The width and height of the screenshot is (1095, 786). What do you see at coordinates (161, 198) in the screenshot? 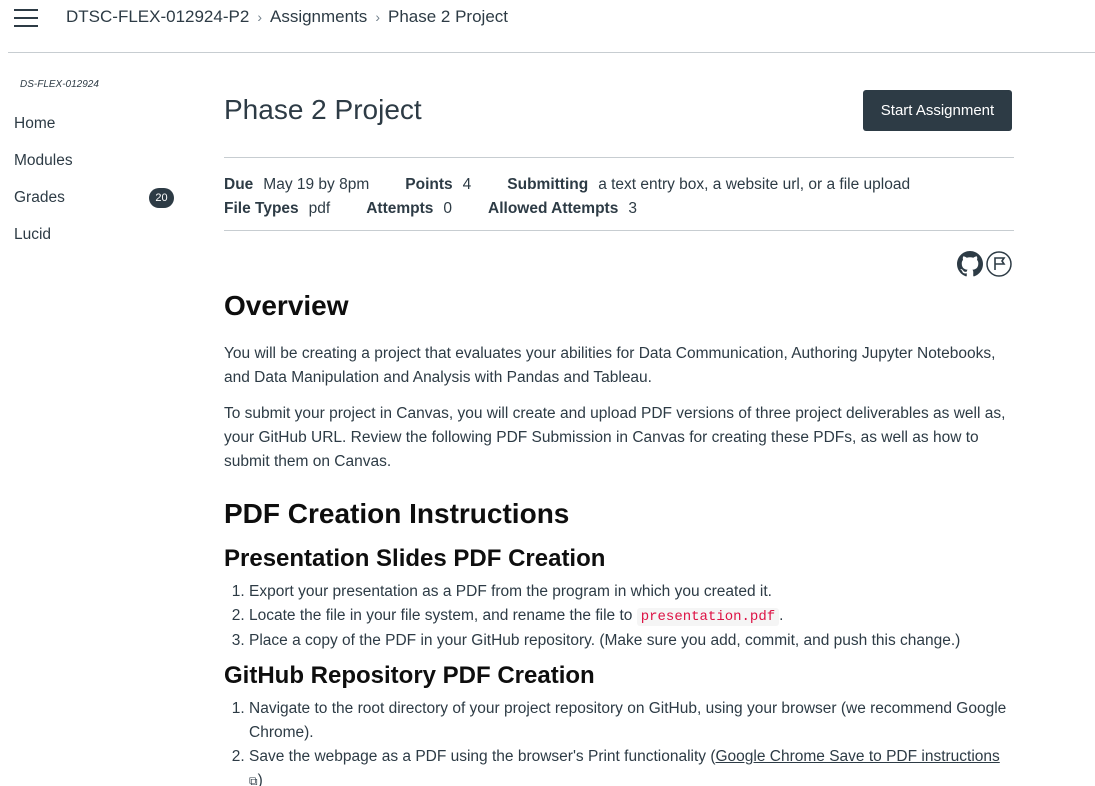
I see `grades-count-badge: 20` at bounding box center [161, 198].